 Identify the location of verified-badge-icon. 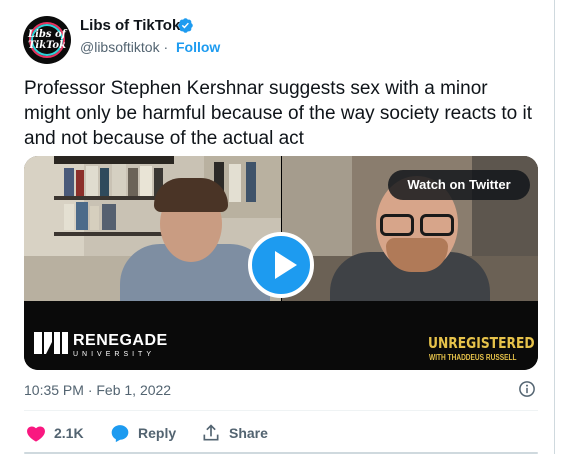
(185, 25).